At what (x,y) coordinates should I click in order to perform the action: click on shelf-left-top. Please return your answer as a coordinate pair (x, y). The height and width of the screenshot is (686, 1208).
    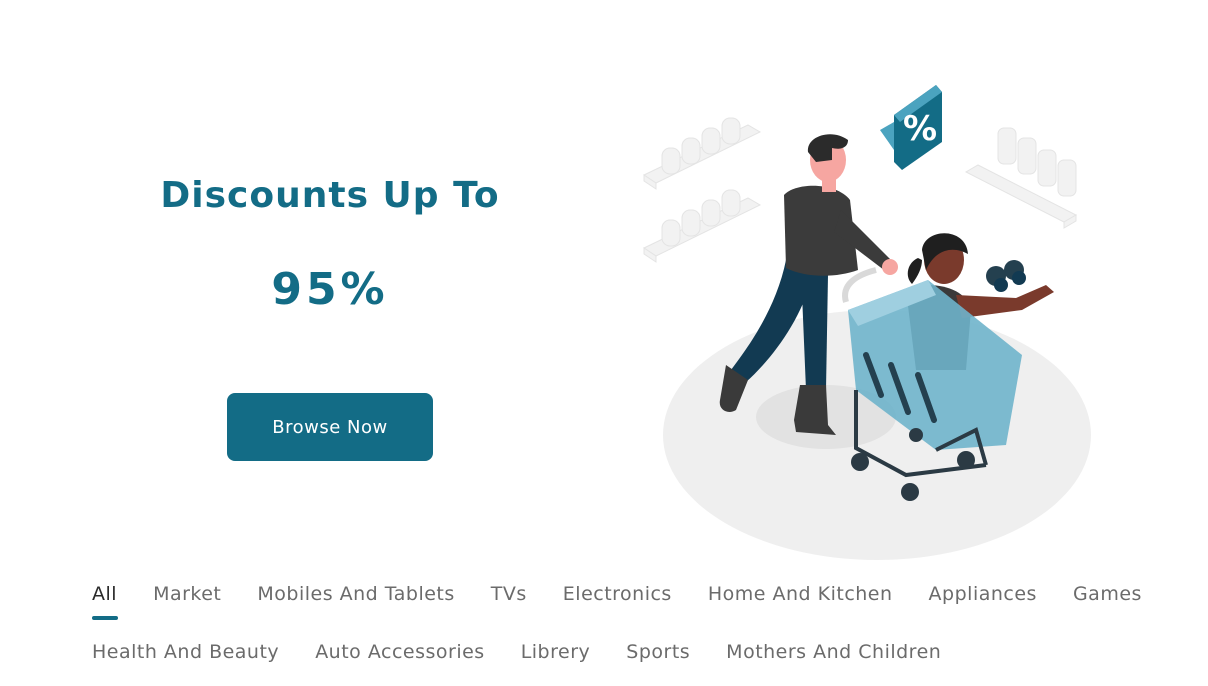
    Looking at the image, I should click on (702, 153).